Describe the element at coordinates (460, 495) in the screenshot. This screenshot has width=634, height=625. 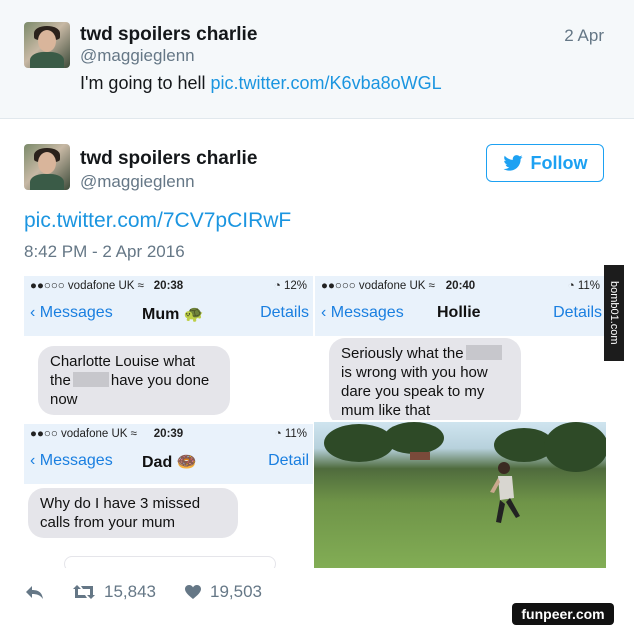
I see `meadow-photo` at that location.